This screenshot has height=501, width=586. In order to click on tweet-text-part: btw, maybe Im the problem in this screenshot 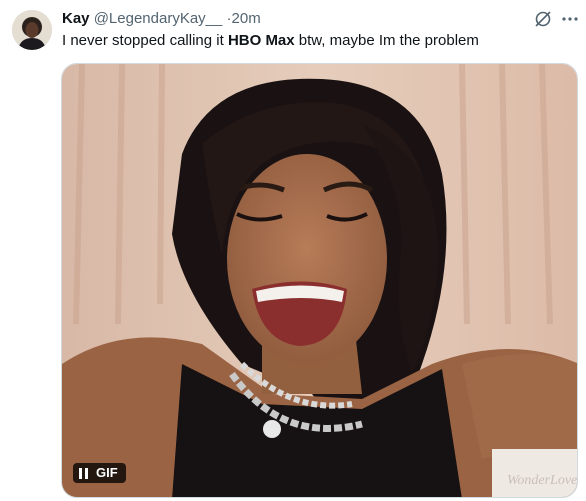, I will do `click(386, 40)`.